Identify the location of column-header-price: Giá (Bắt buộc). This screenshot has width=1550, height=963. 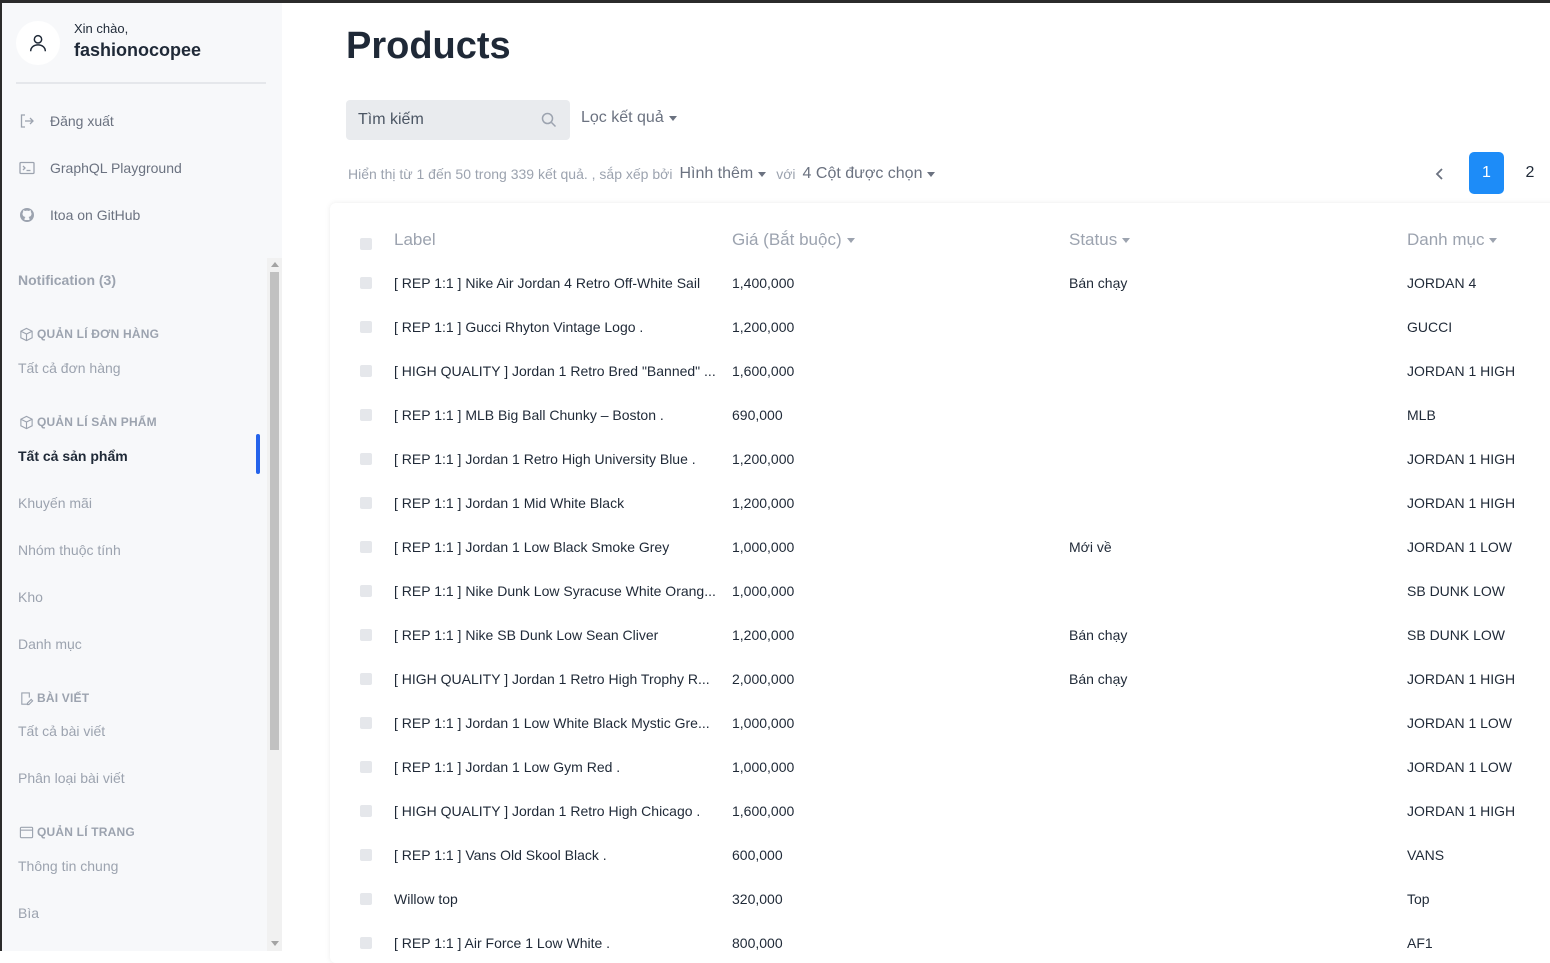
(793, 240).